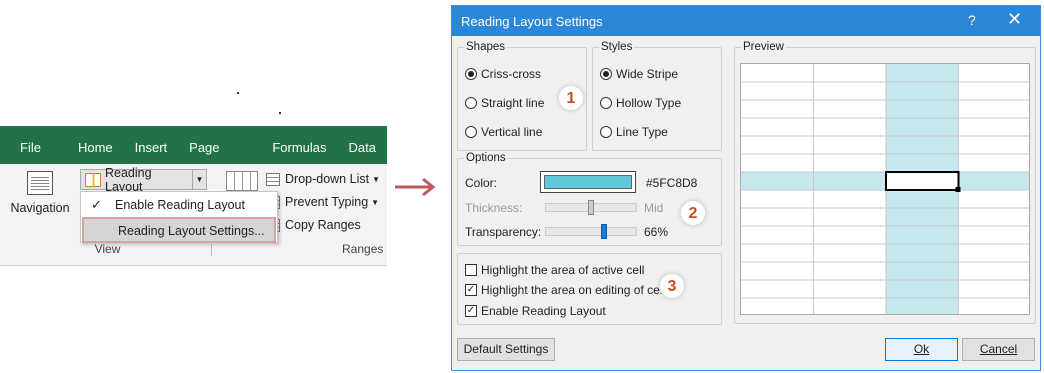 The image size is (1044, 373). Describe the element at coordinates (242, 181) in the screenshot. I see `table-icon` at that location.